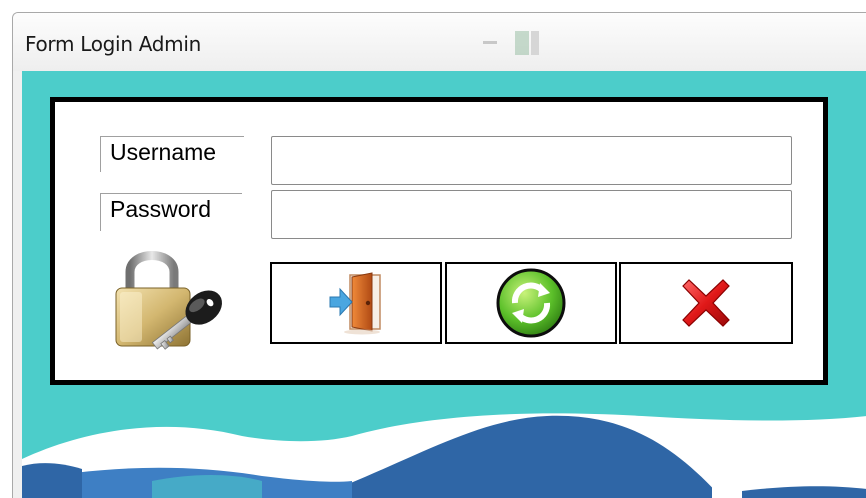 This screenshot has height=498, width=866. I want to click on exit-button, so click(706, 303).